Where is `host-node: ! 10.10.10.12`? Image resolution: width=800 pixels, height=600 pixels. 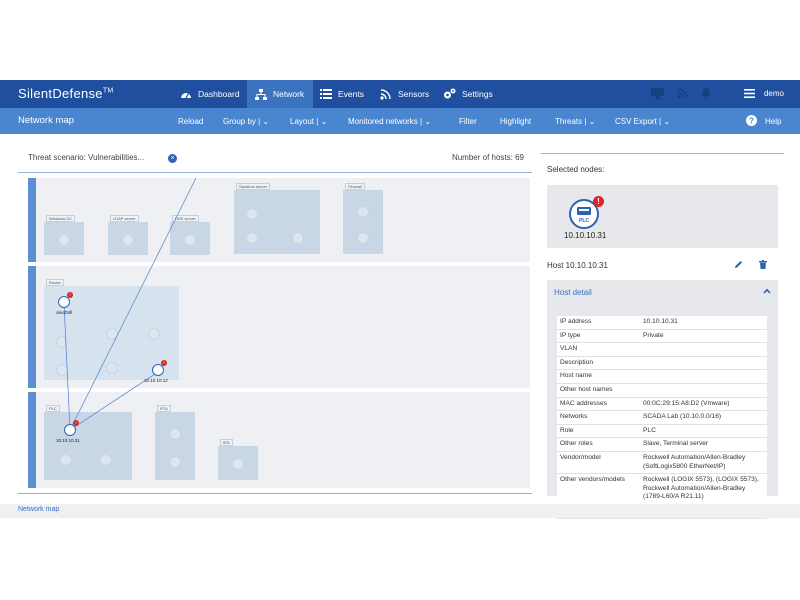 host-node: ! 10.10.10.12 is located at coordinates (156, 371).